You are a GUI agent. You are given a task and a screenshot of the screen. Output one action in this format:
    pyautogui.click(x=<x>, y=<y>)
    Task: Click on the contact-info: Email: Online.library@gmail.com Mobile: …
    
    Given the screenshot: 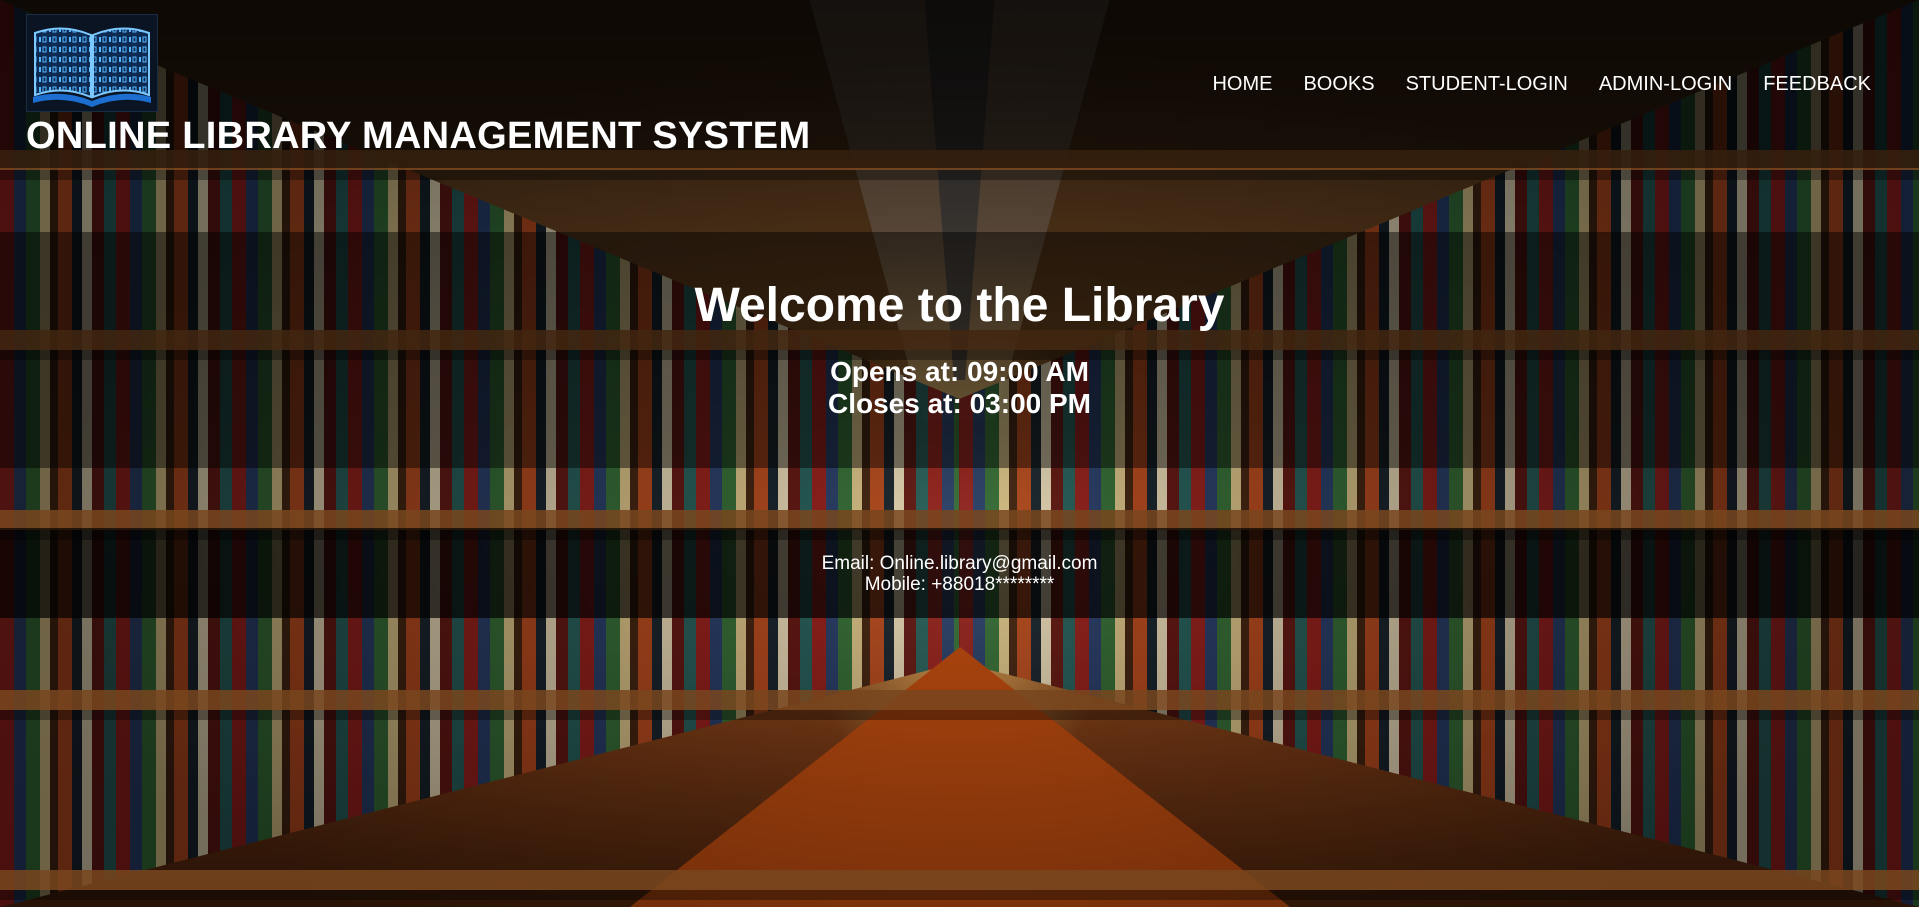 What is the action you would take?
    pyautogui.click(x=959, y=574)
    